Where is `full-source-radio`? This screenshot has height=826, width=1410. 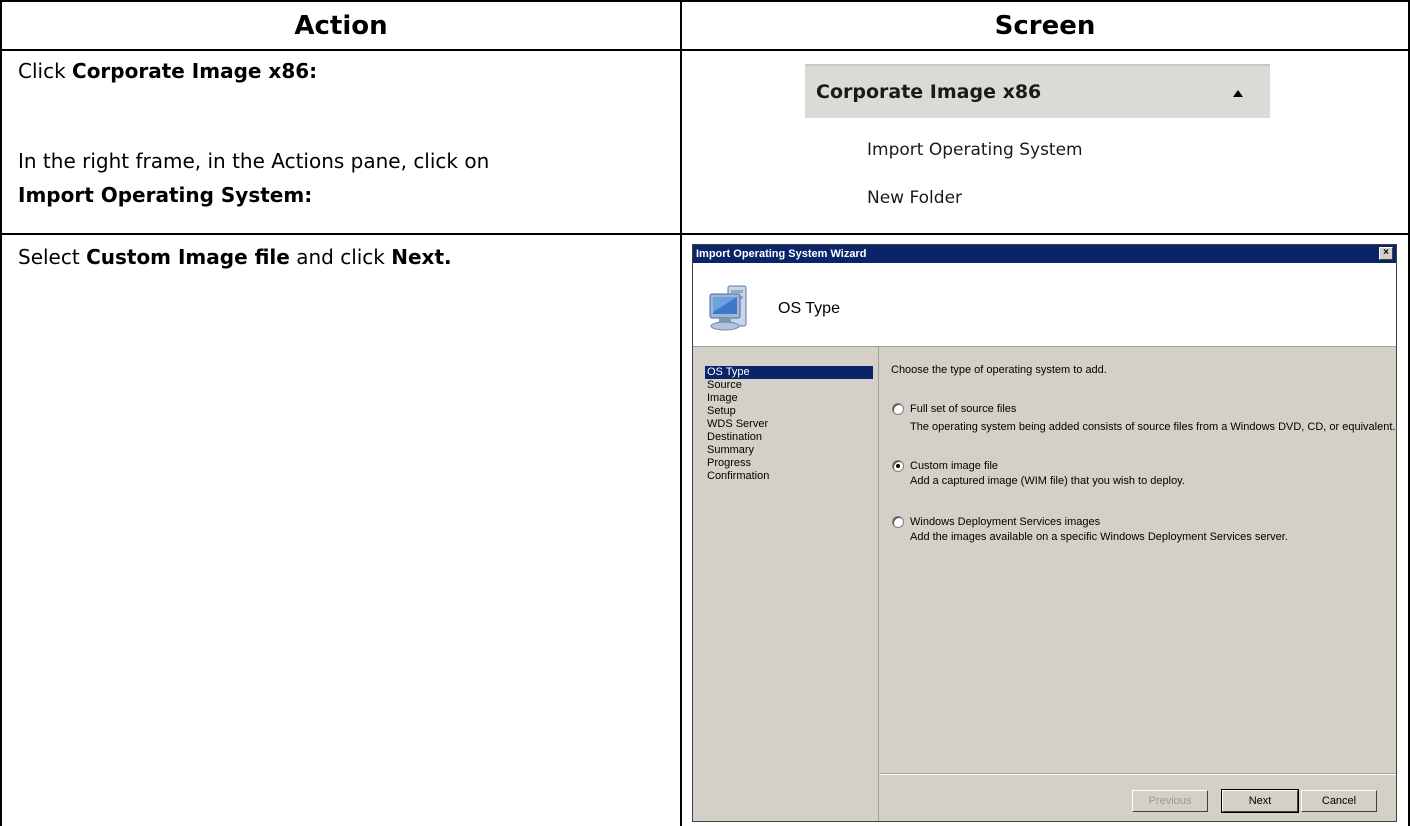 full-source-radio is located at coordinates (898, 409).